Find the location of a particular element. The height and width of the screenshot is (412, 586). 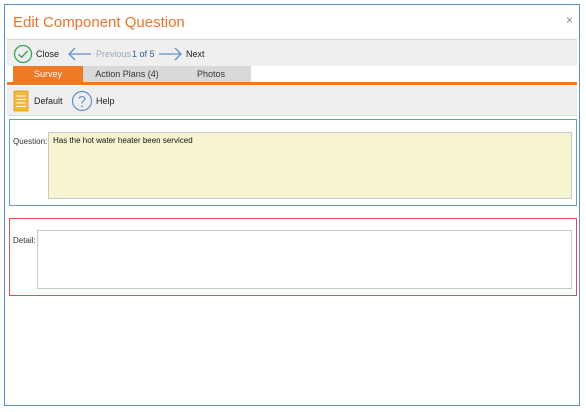

dialog-title: Edit Component Question is located at coordinates (99, 22).